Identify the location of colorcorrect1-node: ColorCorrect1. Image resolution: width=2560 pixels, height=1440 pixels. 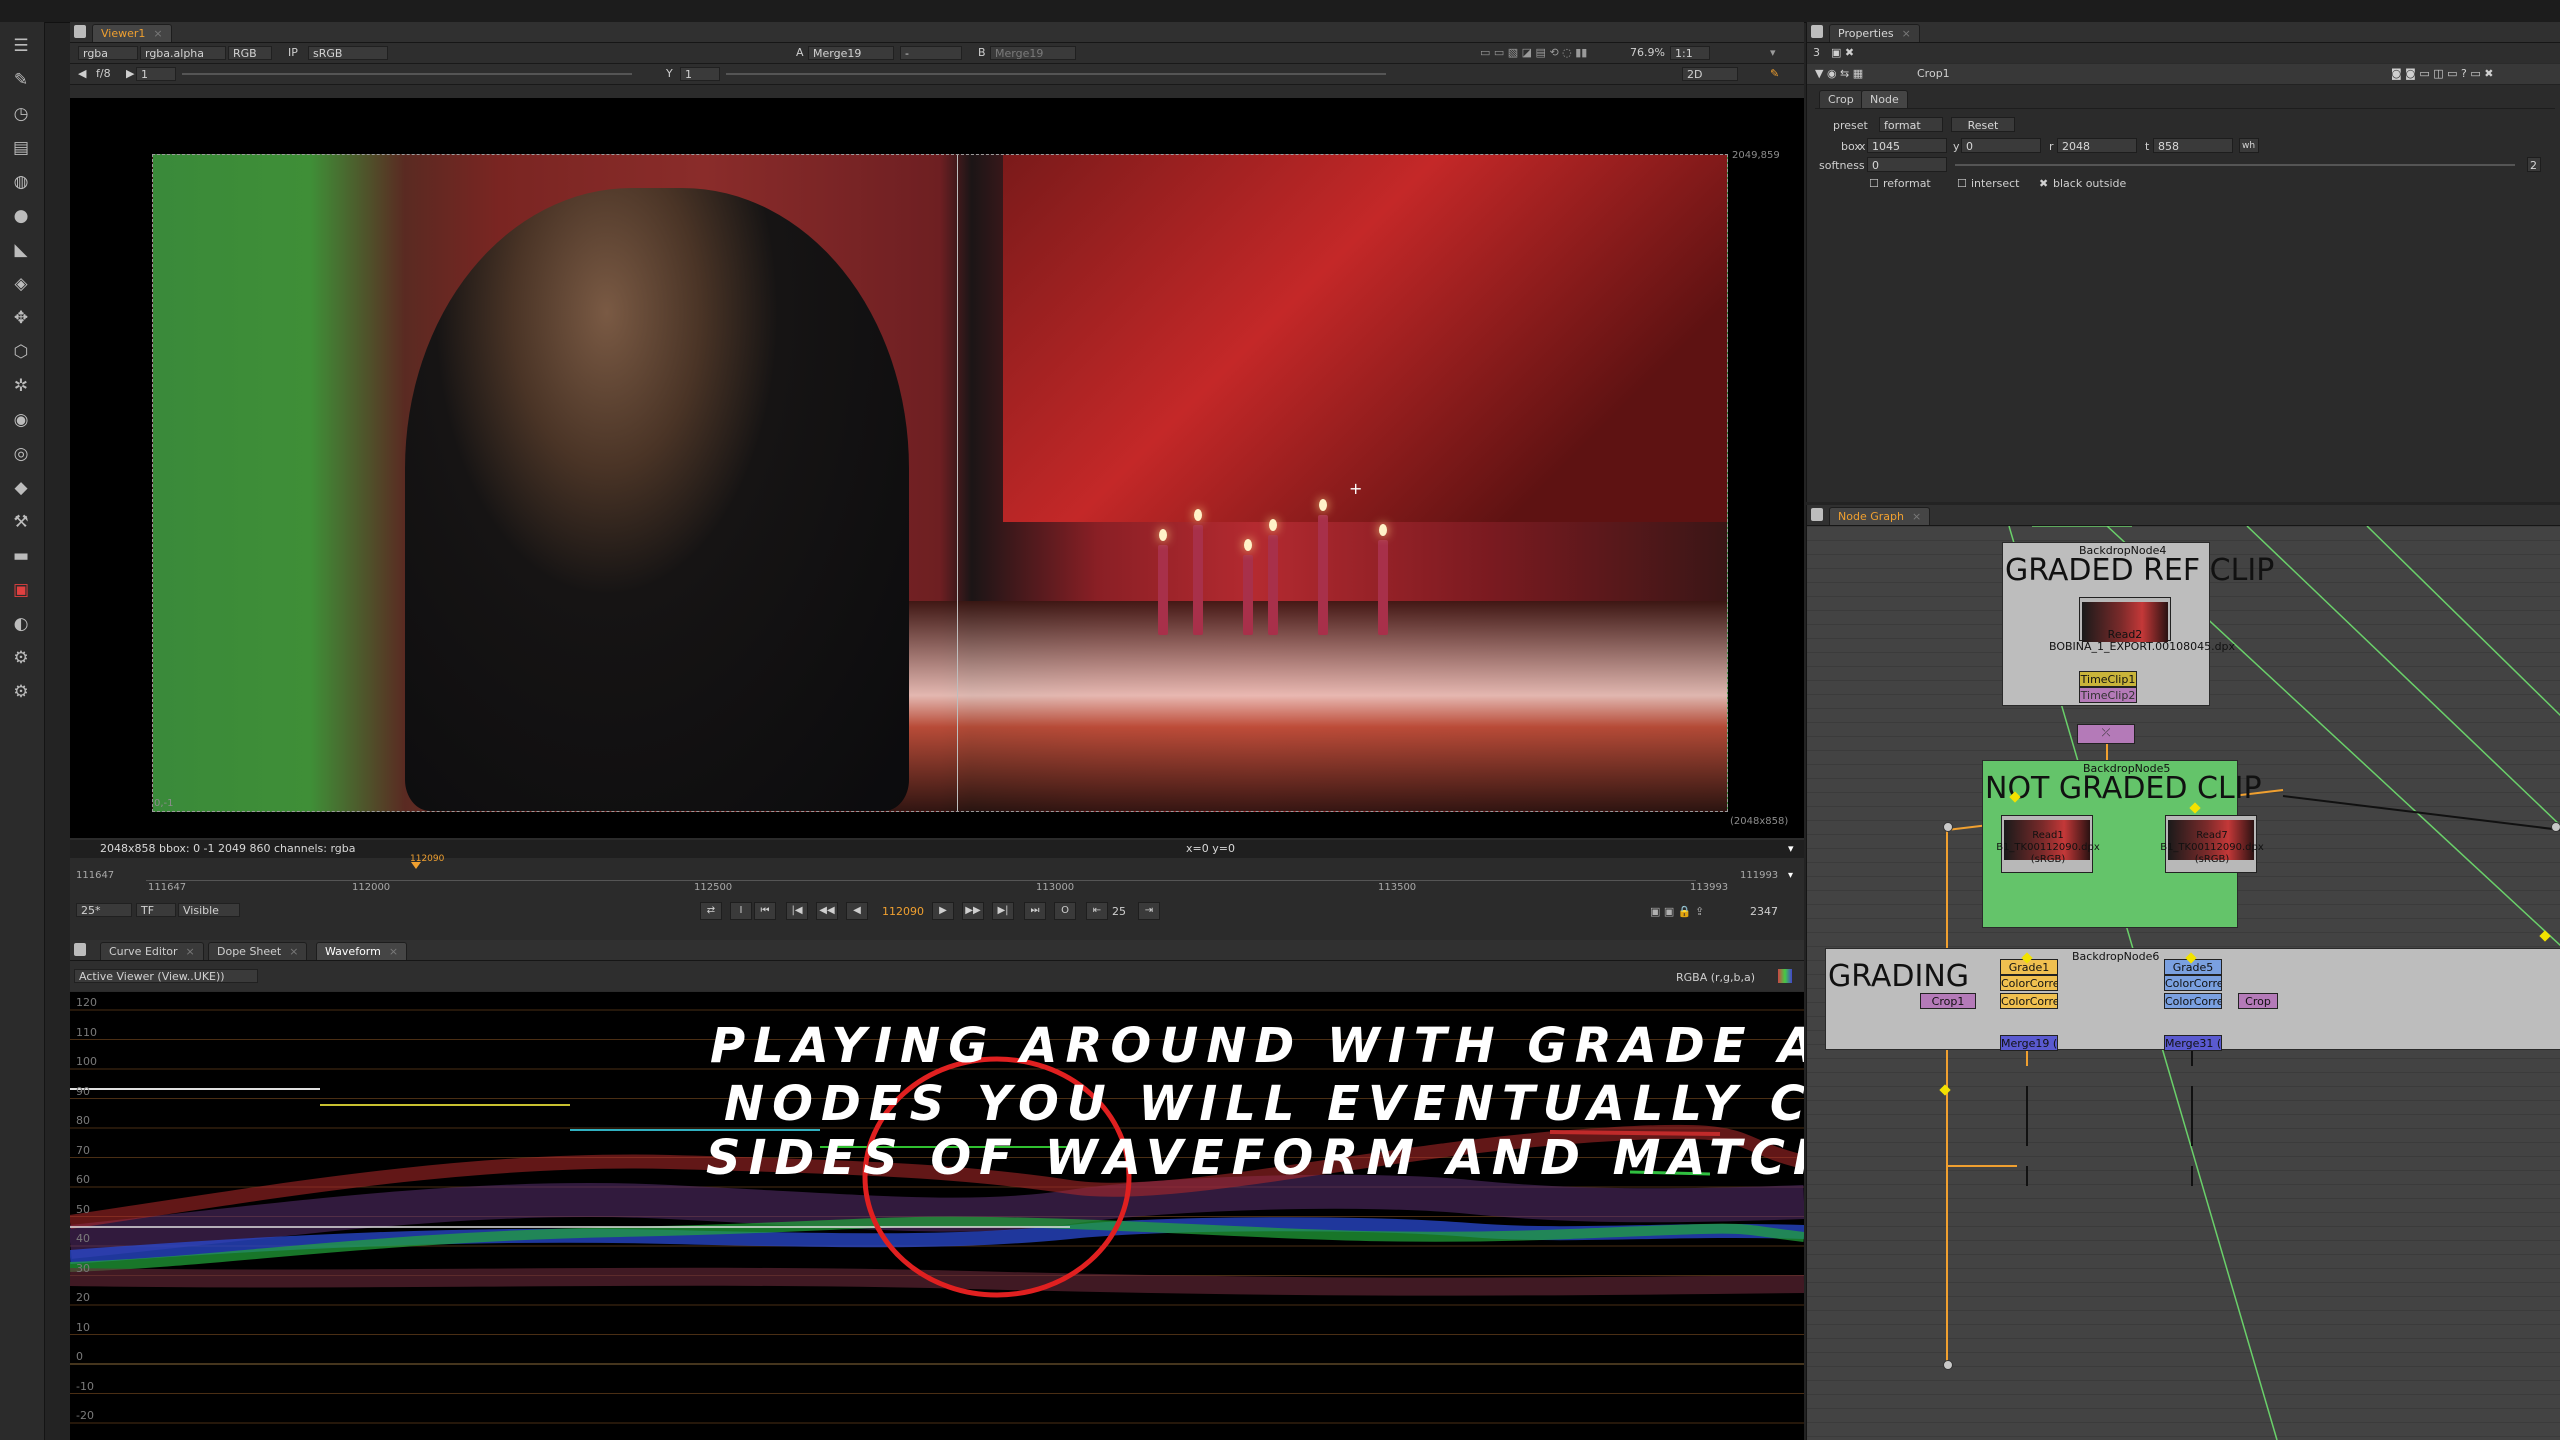
(2029, 1001).